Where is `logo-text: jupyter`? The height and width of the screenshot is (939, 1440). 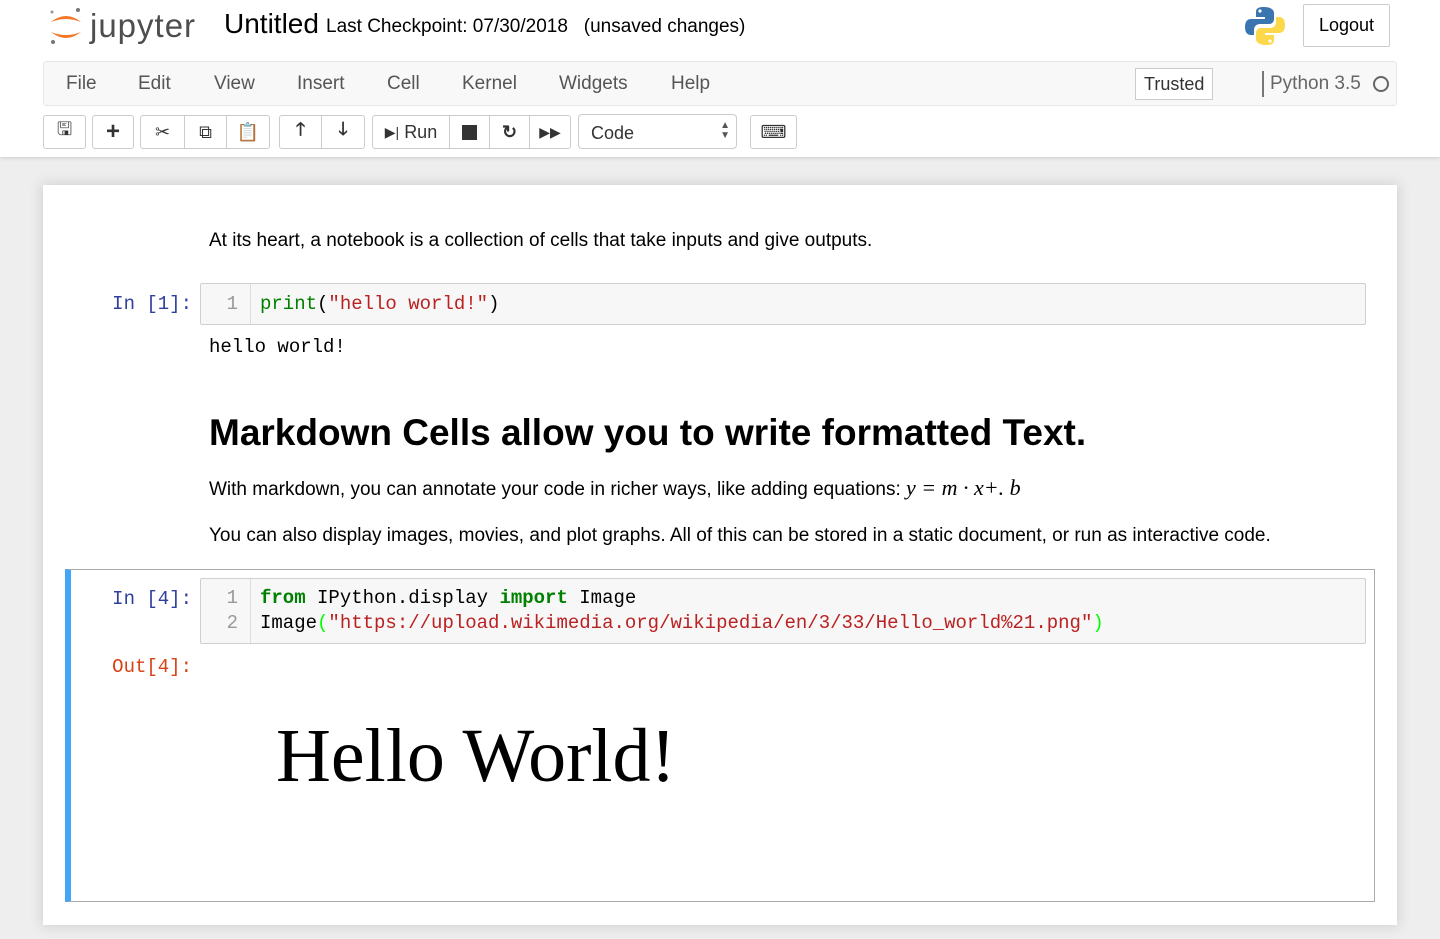
logo-text: jupyter is located at coordinates (143, 25).